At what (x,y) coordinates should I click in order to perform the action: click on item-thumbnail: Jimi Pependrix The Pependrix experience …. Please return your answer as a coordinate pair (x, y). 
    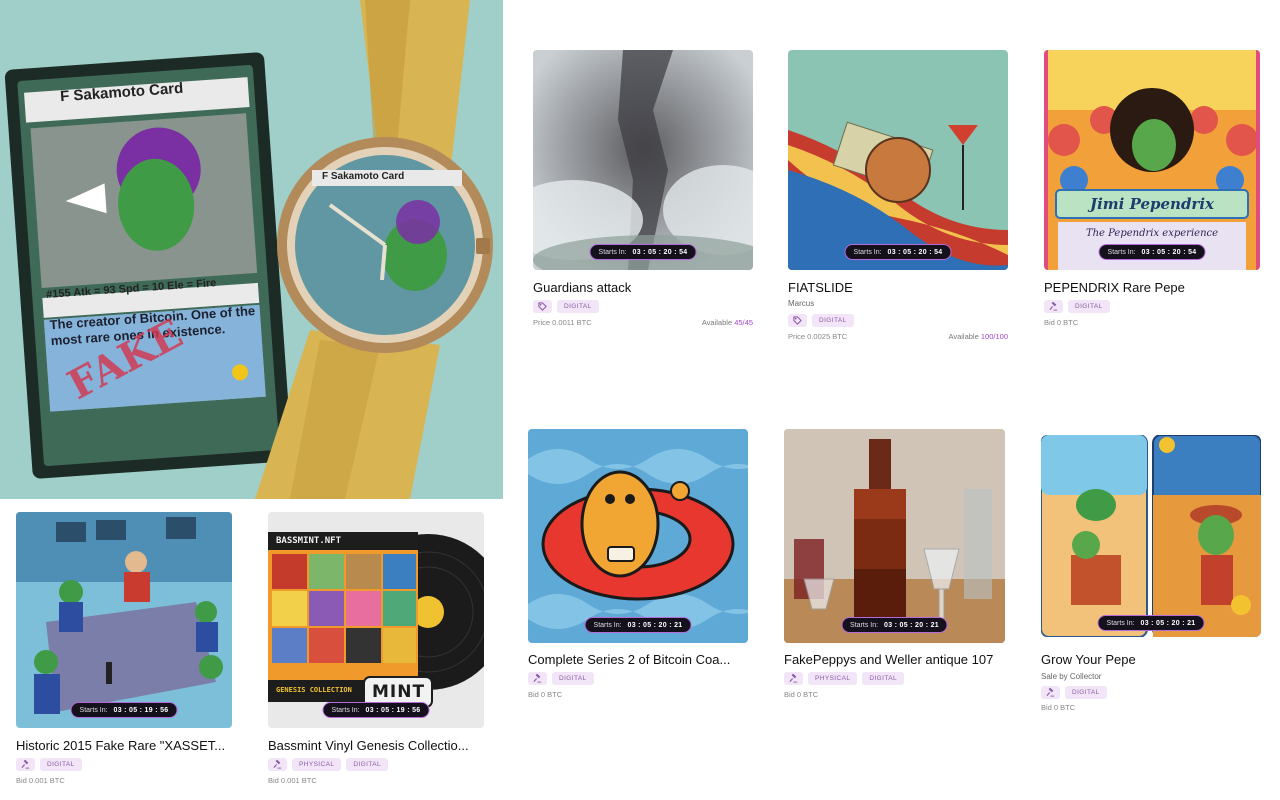
    Looking at the image, I should click on (1152, 160).